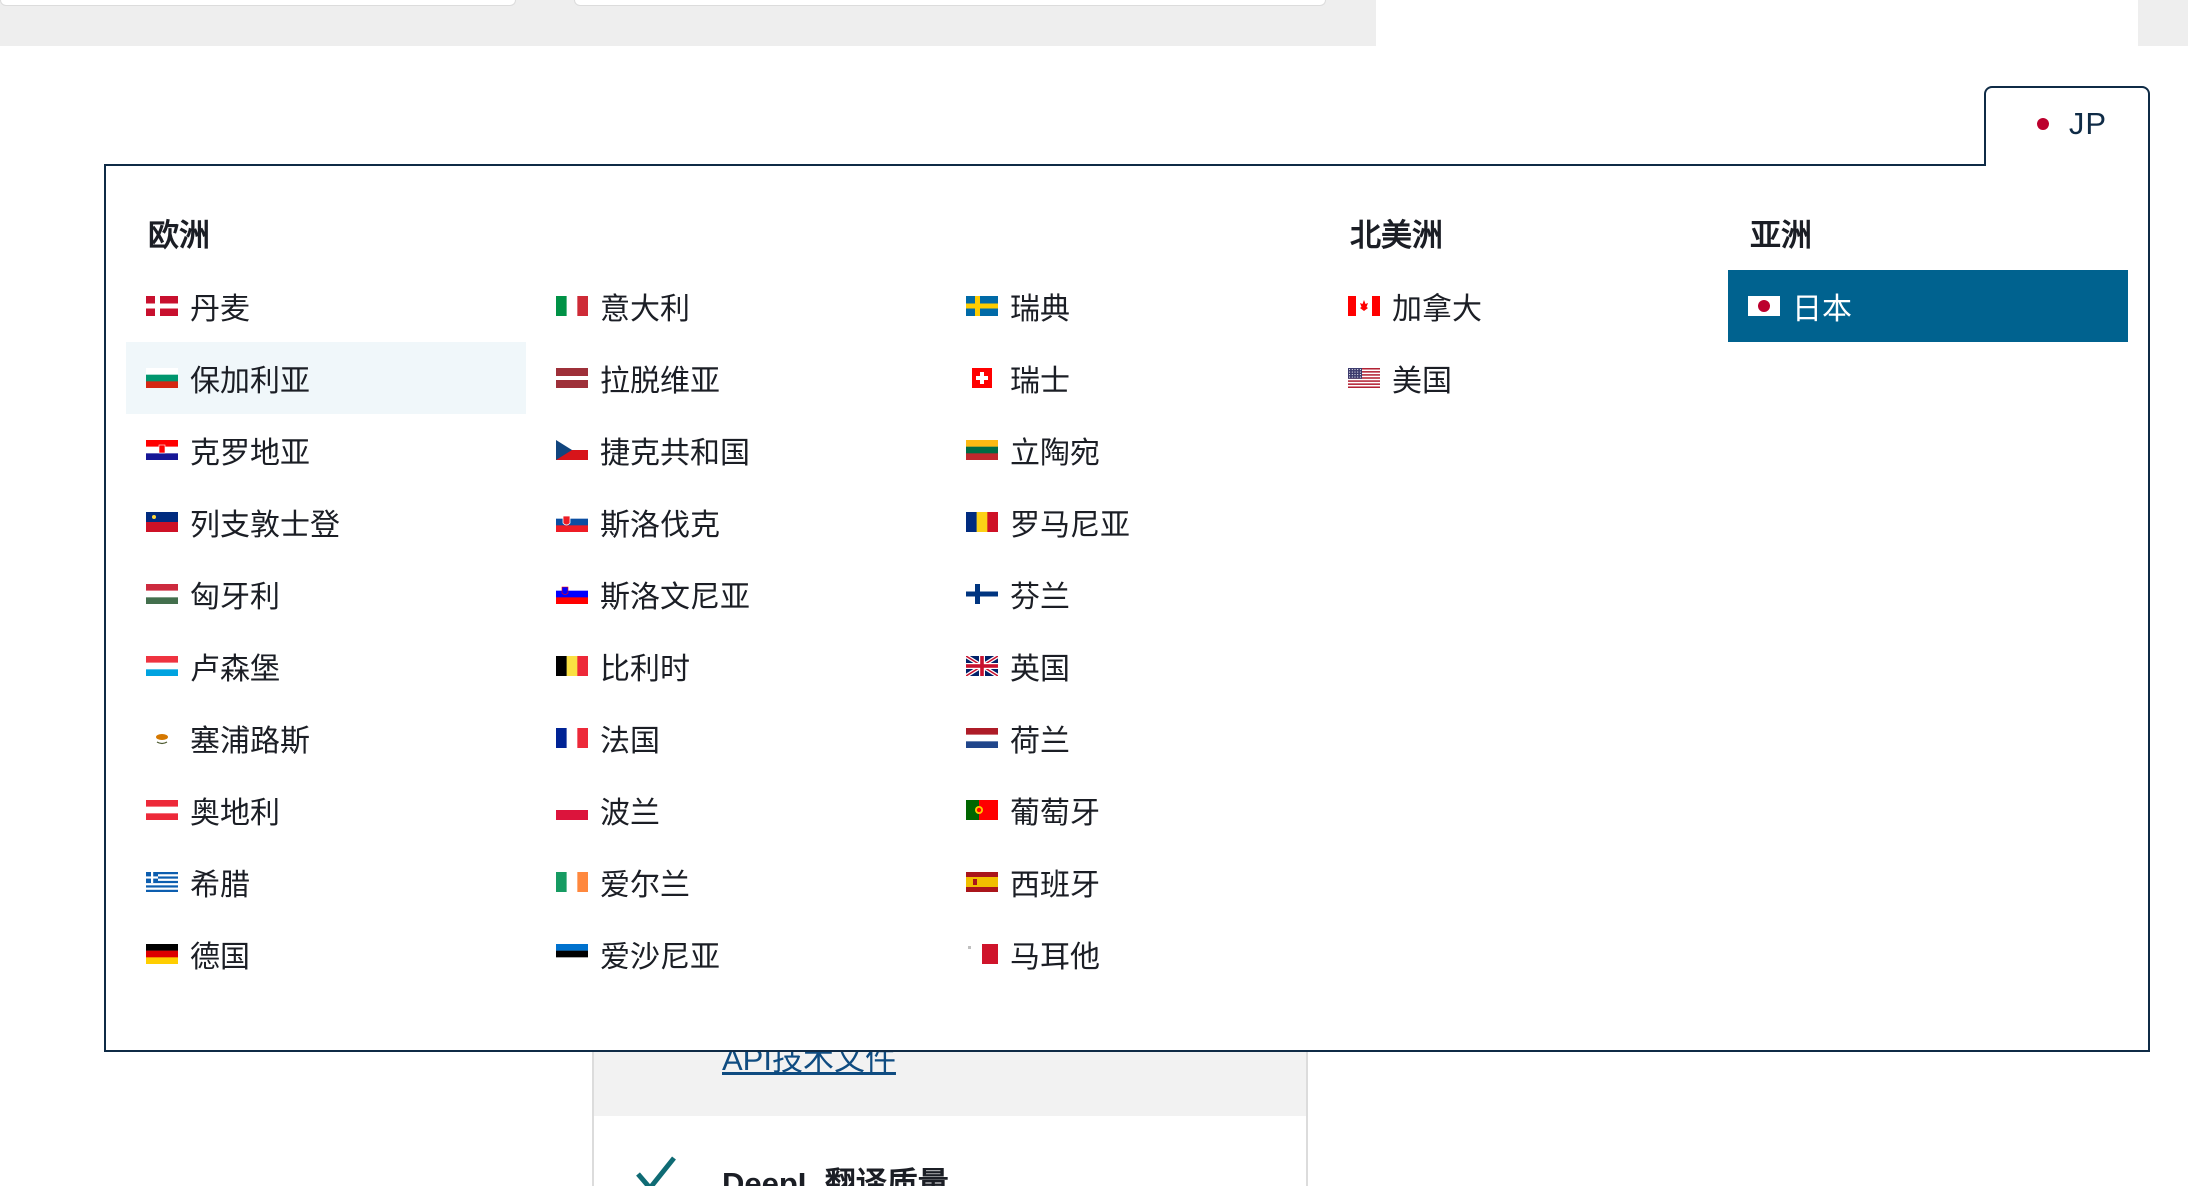  Describe the element at coordinates (162, 738) in the screenshot. I see `cy-flag-icon` at that location.